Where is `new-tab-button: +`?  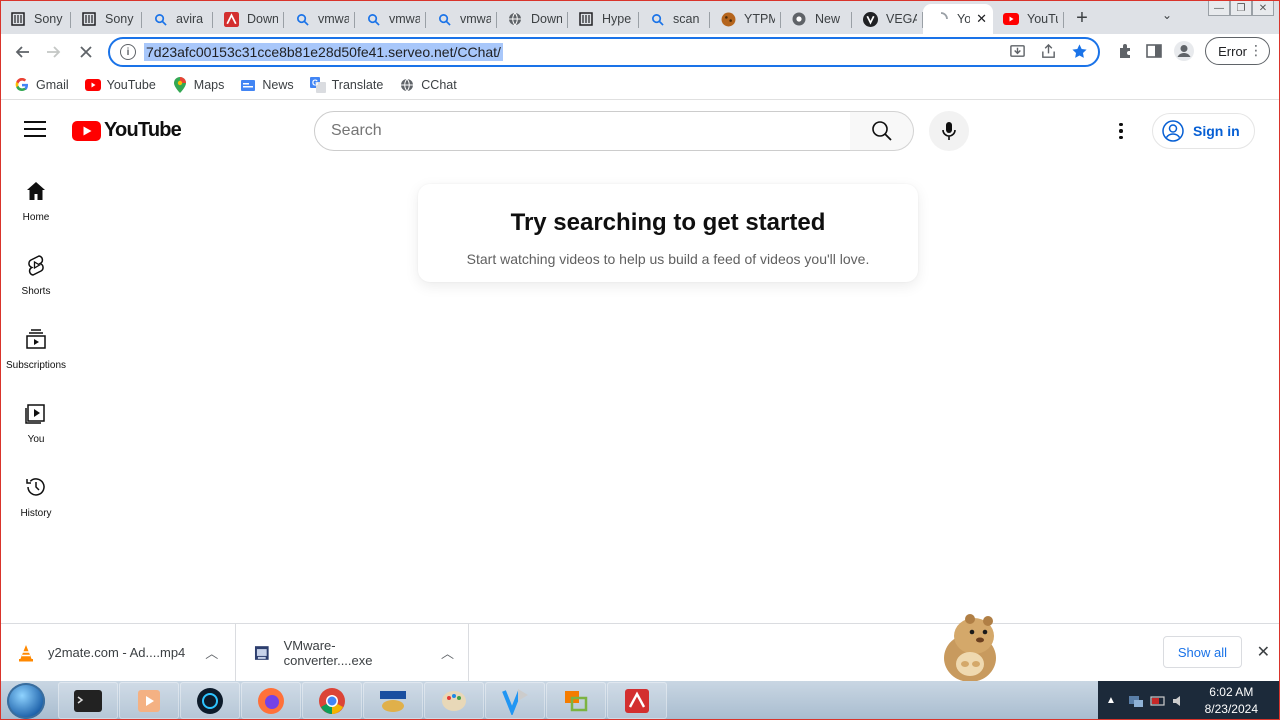 new-tab-button: + is located at coordinates (1082, 18).